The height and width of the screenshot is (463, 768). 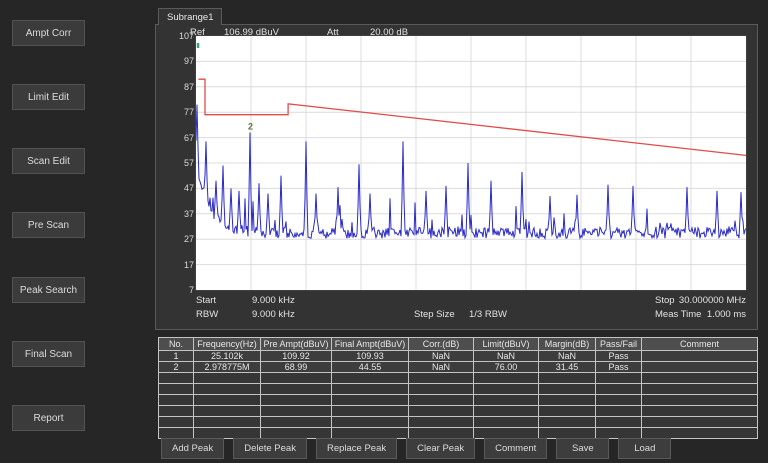 I want to click on start-value: 9.000 kHz, so click(x=273, y=300).